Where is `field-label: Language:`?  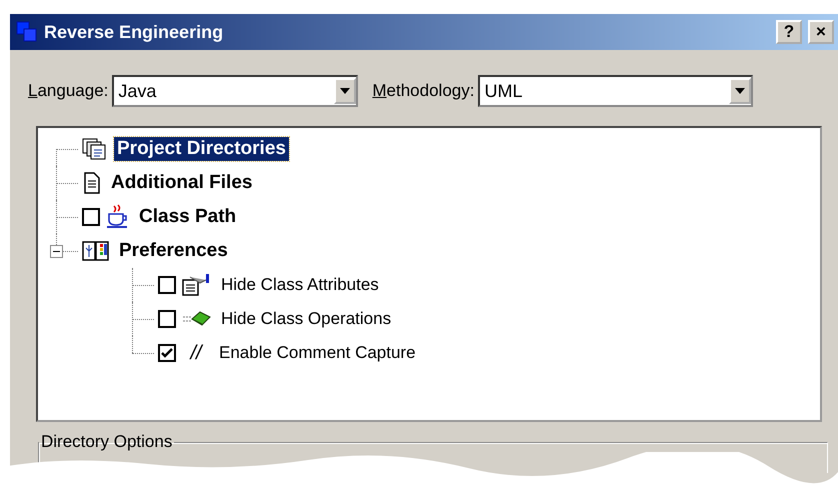 field-label: Language: is located at coordinates (68, 91).